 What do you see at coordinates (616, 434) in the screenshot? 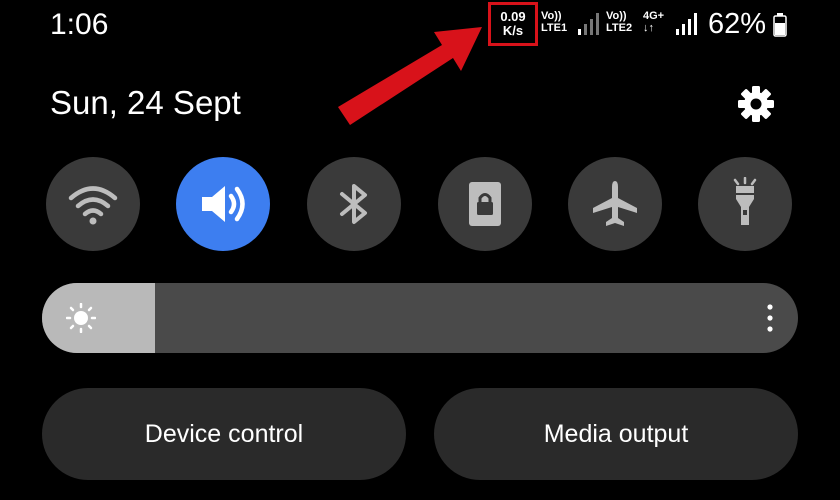
I see `media-output-button: Media output` at bounding box center [616, 434].